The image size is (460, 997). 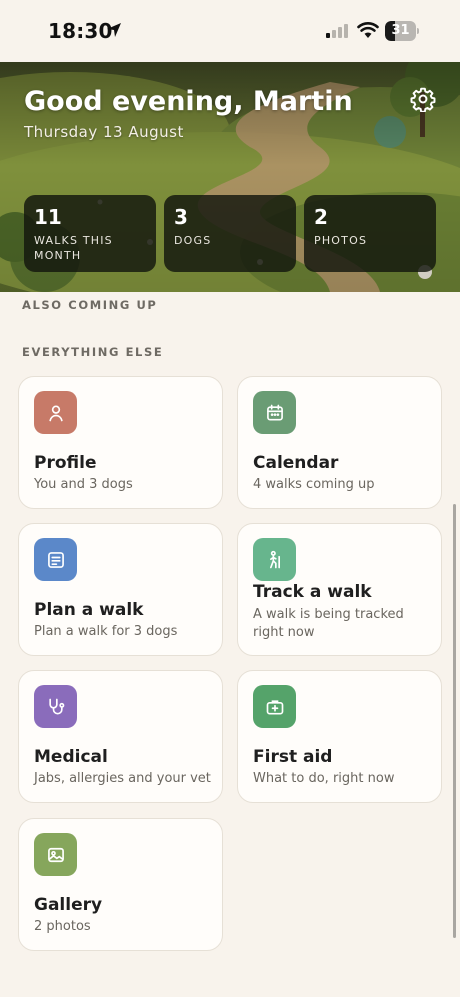 What do you see at coordinates (120, 884) in the screenshot?
I see `tile-gallery: Gallery 2 photos` at bounding box center [120, 884].